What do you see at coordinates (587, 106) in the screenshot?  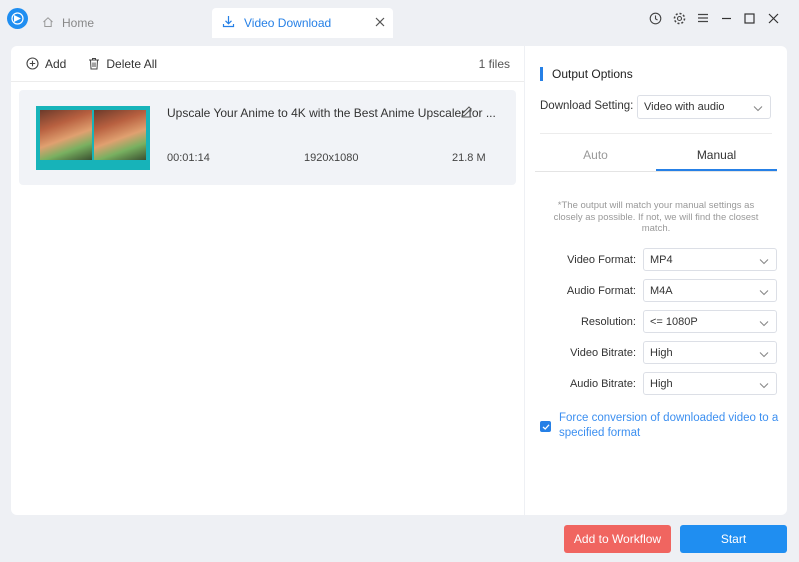 I see `download-setting-label: Download Setting:` at bounding box center [587, 106].